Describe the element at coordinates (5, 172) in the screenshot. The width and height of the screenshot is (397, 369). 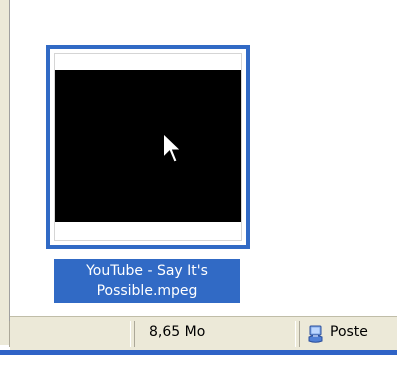
I see `window-left-border` at that location.